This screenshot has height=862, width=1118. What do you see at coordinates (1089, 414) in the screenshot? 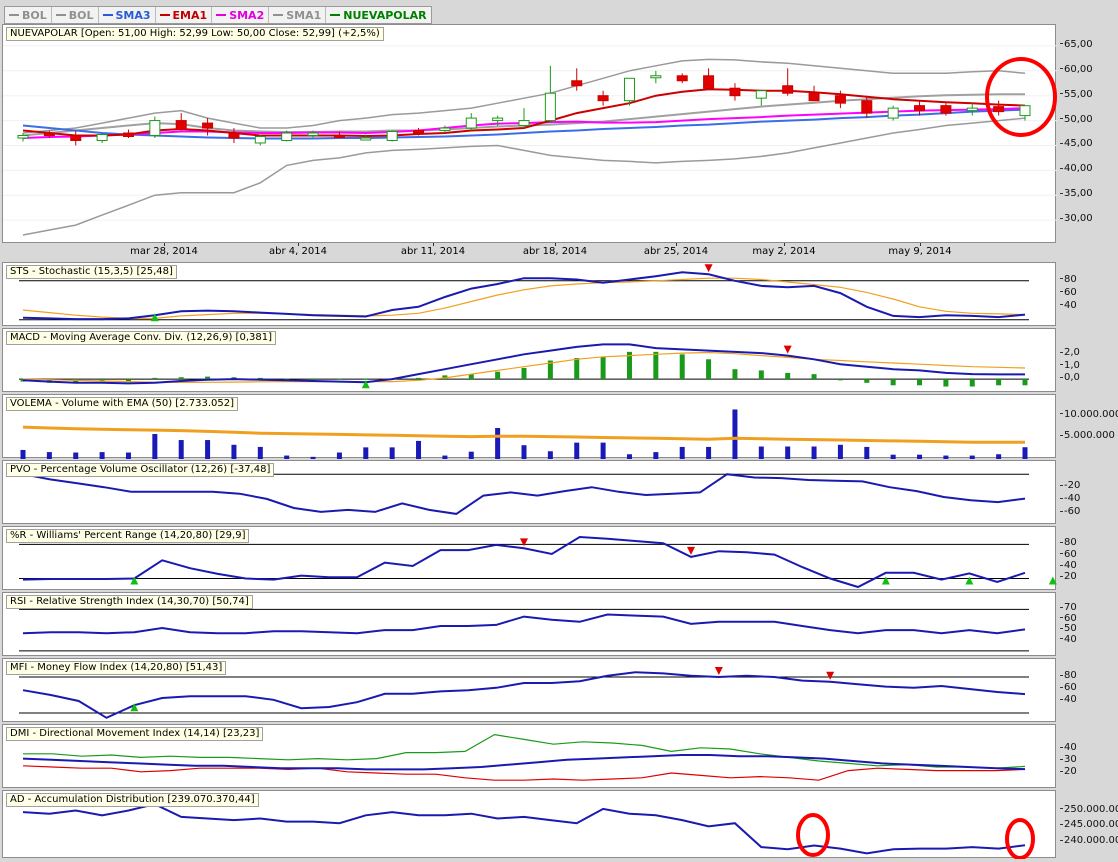
I see `volema-ytick: 10.000.000` at bounding box center [1089, 414].